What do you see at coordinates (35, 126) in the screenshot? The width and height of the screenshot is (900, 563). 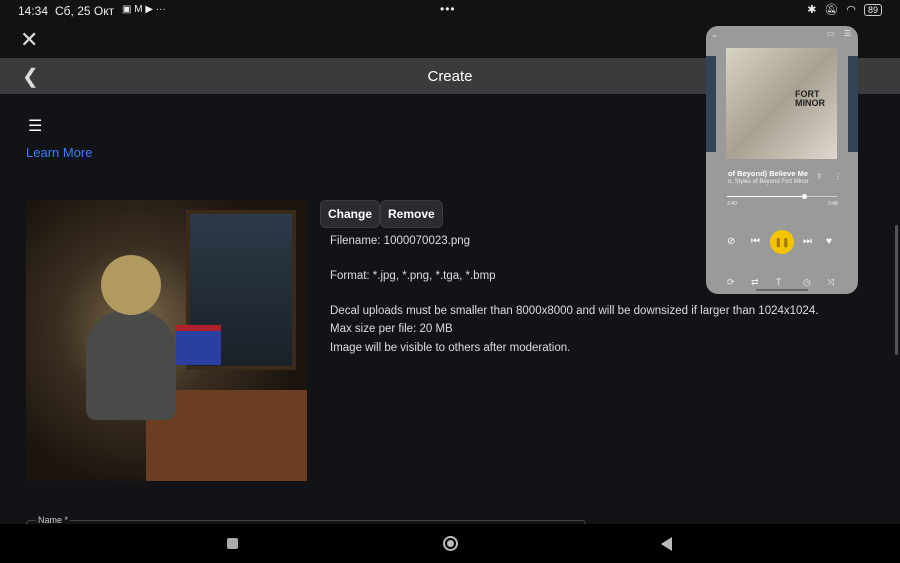 I see `hamburger-menu-icon: ☰` at bounding box center [35, 126].